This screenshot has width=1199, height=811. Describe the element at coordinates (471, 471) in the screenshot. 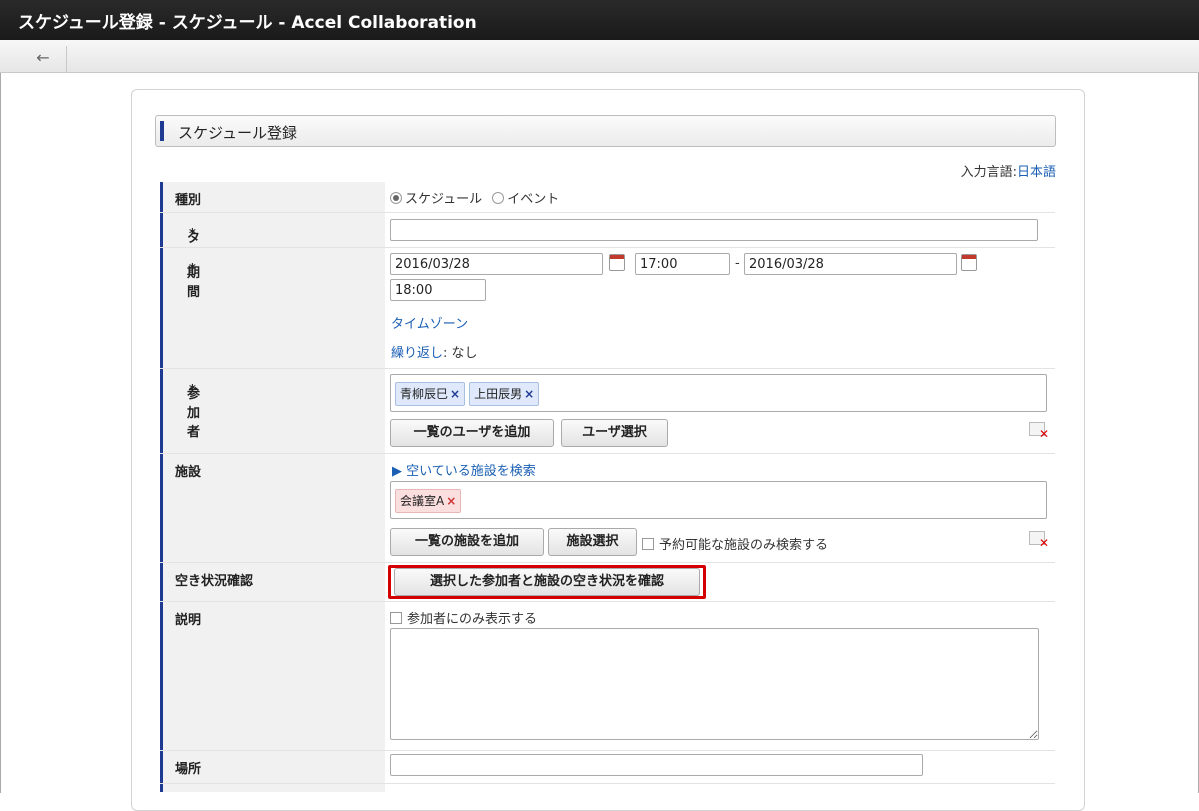

I see `search-facility-link: 空いている施設を検索` at that location.